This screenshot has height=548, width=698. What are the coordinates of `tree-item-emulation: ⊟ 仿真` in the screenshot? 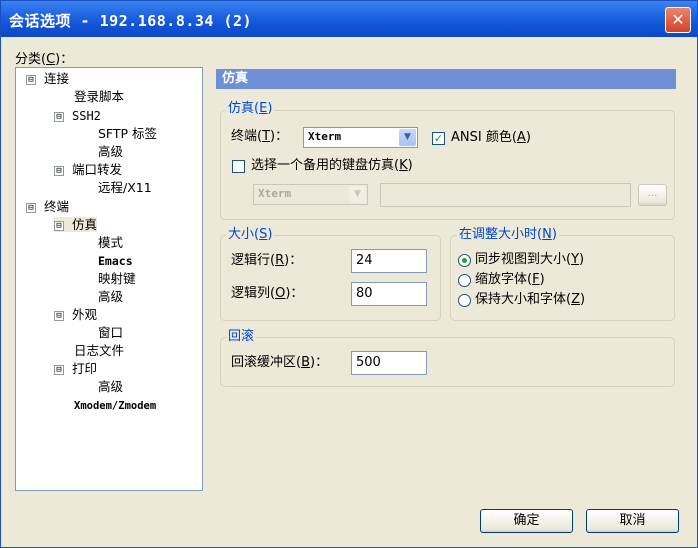 It's located at (76, 225).